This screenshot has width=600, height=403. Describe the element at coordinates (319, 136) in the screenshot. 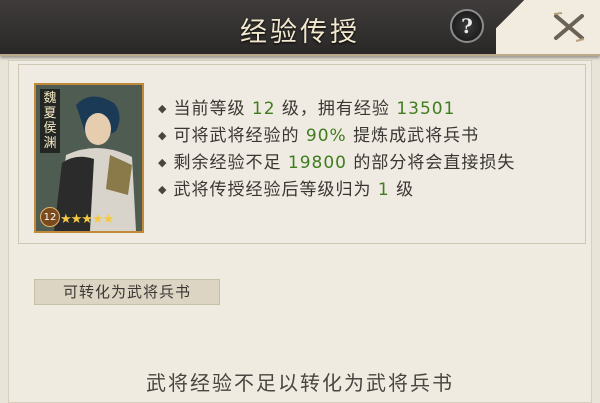

I see `info-line-ratio: ◆ 可将武将经验的 90% 提炼成武将兵书` at that location.